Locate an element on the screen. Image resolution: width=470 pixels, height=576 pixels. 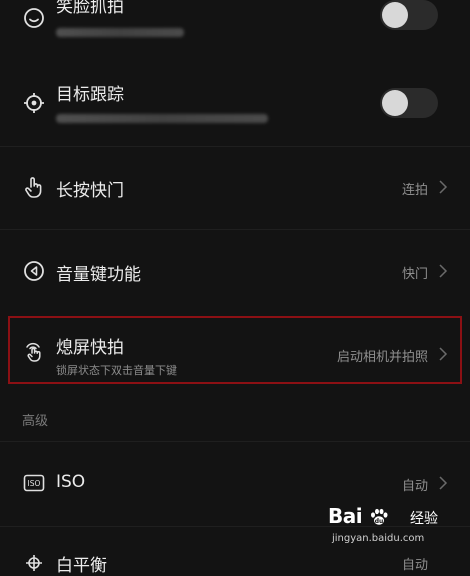
baidu-jingyan-watermark: Bai du 经验 jingyan.baidu.com is located at coordinates (386, 527).